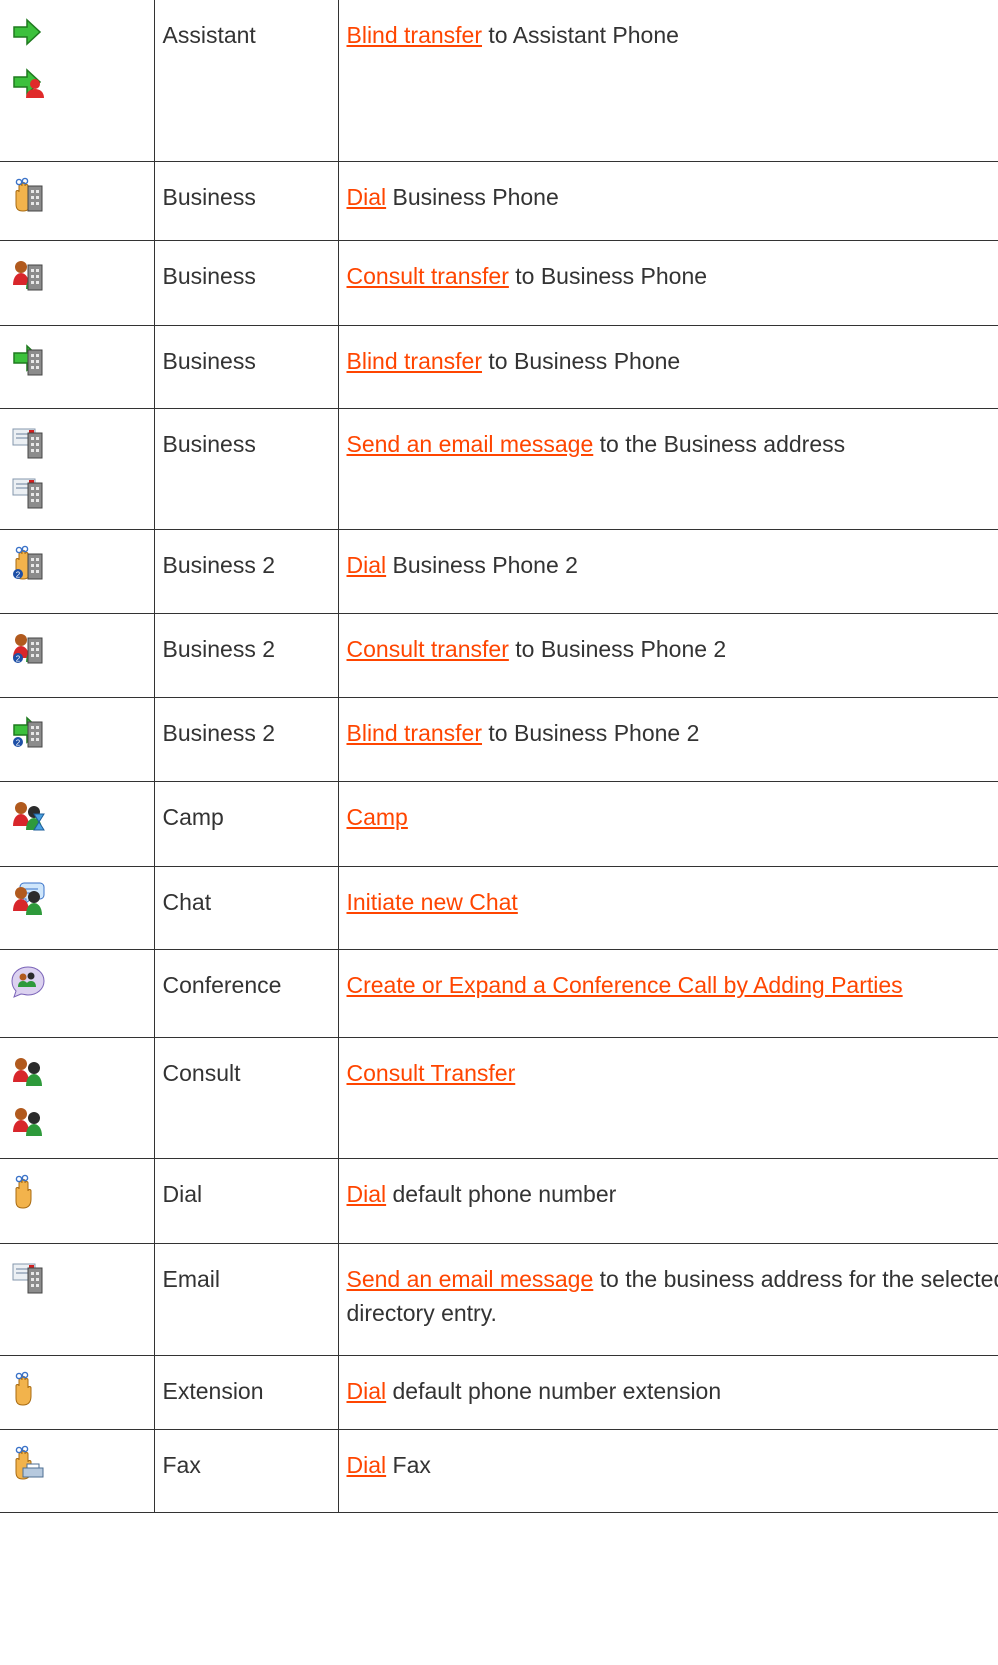  Describe the element at coordinates (719, 443) in the screenshot. I see `description-text: to the Business address` at that location.